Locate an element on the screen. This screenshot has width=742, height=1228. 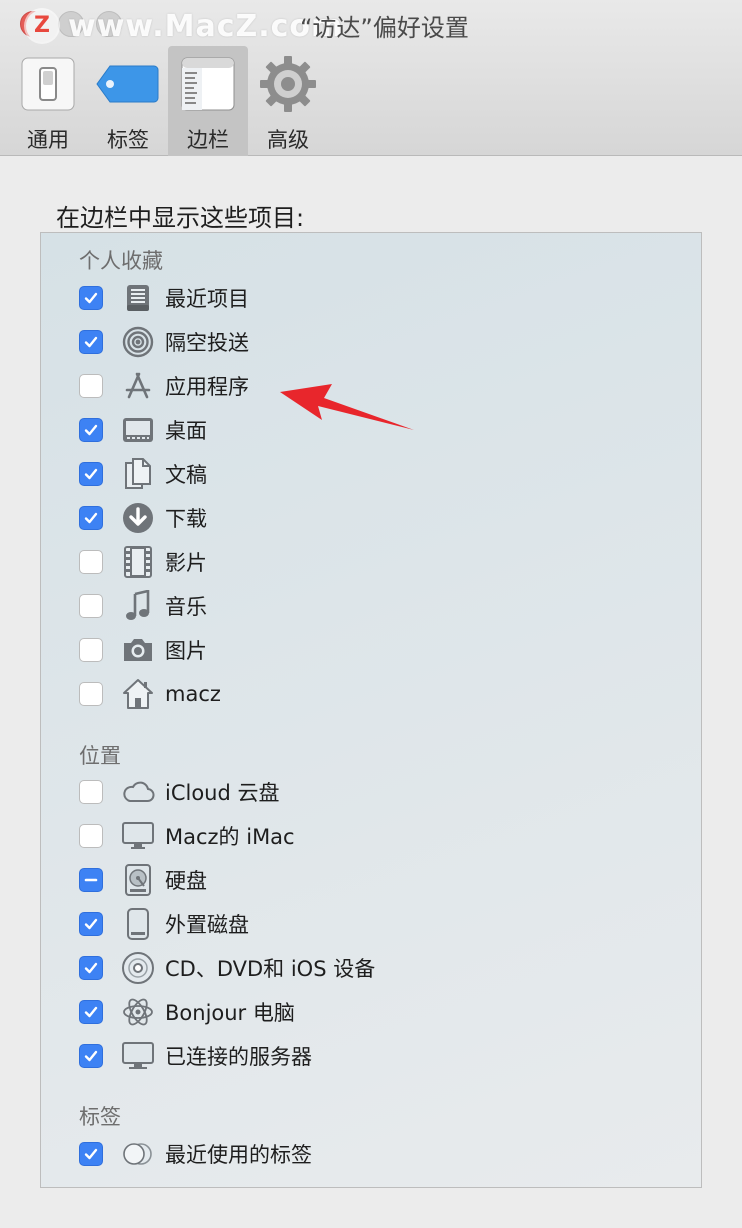
list-item-airdrop: 隔空投送 is located at coordinates (164, 342).